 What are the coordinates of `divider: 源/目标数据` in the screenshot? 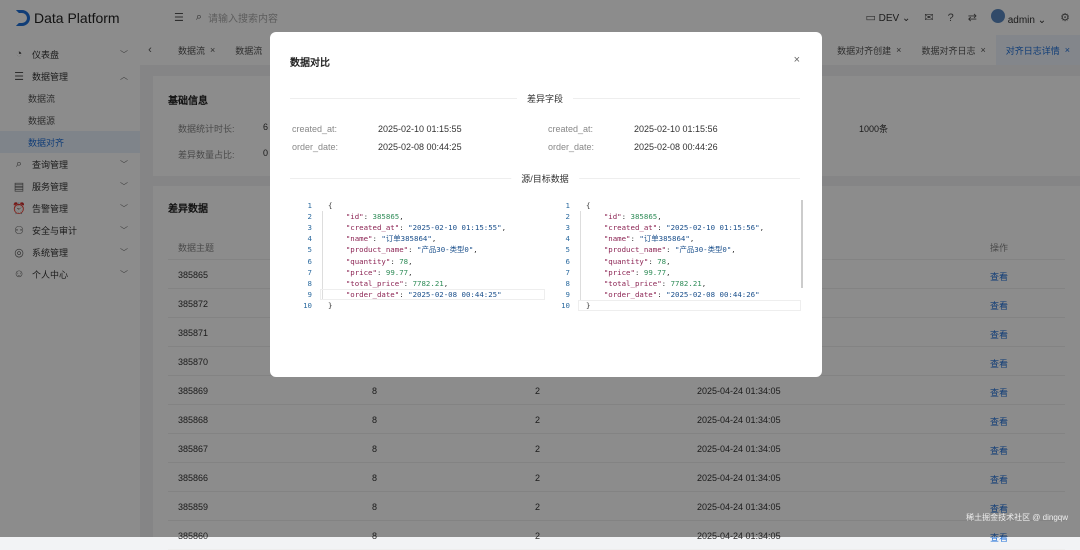 It's located at (545, 178).